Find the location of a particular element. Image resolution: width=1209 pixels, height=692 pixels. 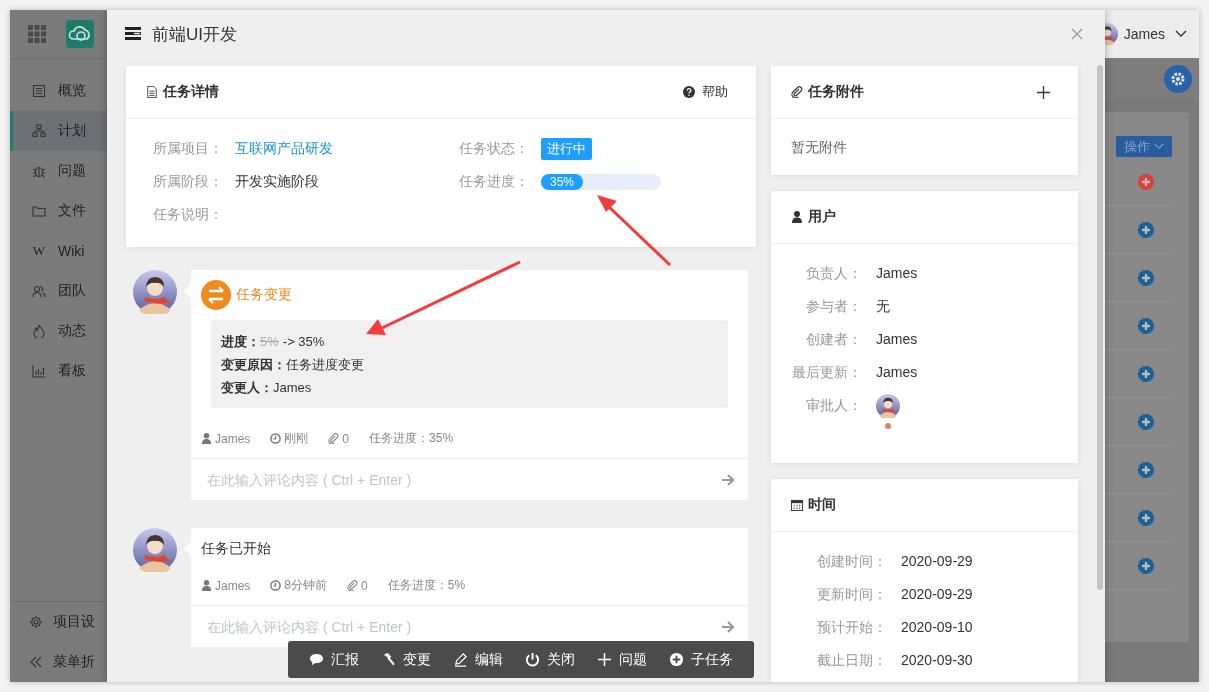

sidebar-item: 文件 is located at coordinates (58, 211).